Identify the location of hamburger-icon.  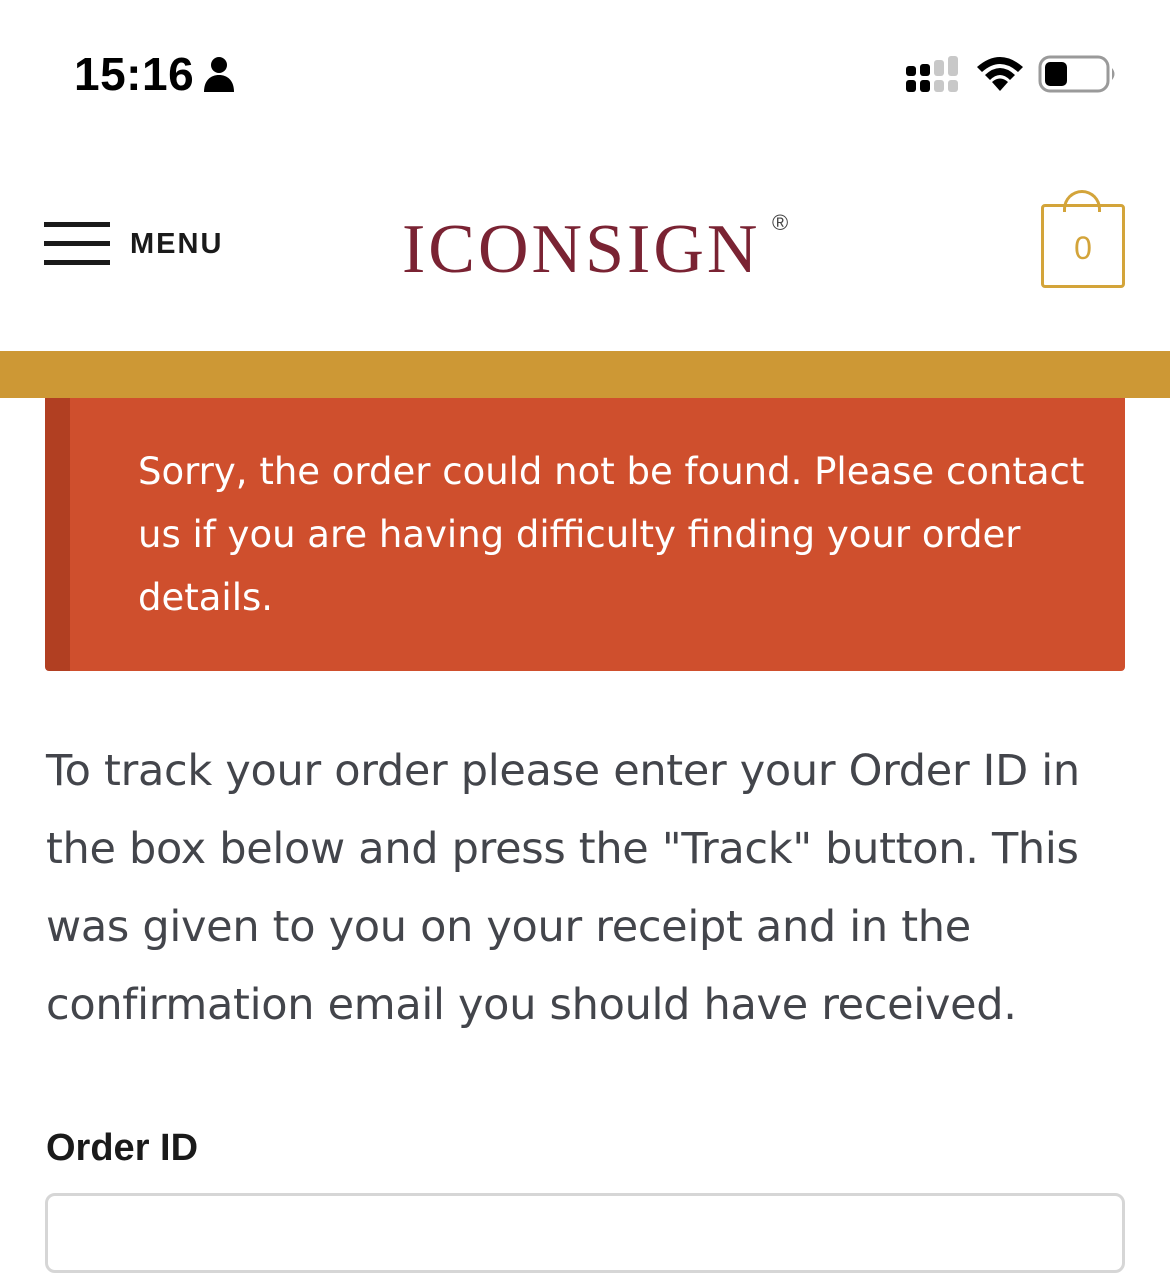
(78, 244).